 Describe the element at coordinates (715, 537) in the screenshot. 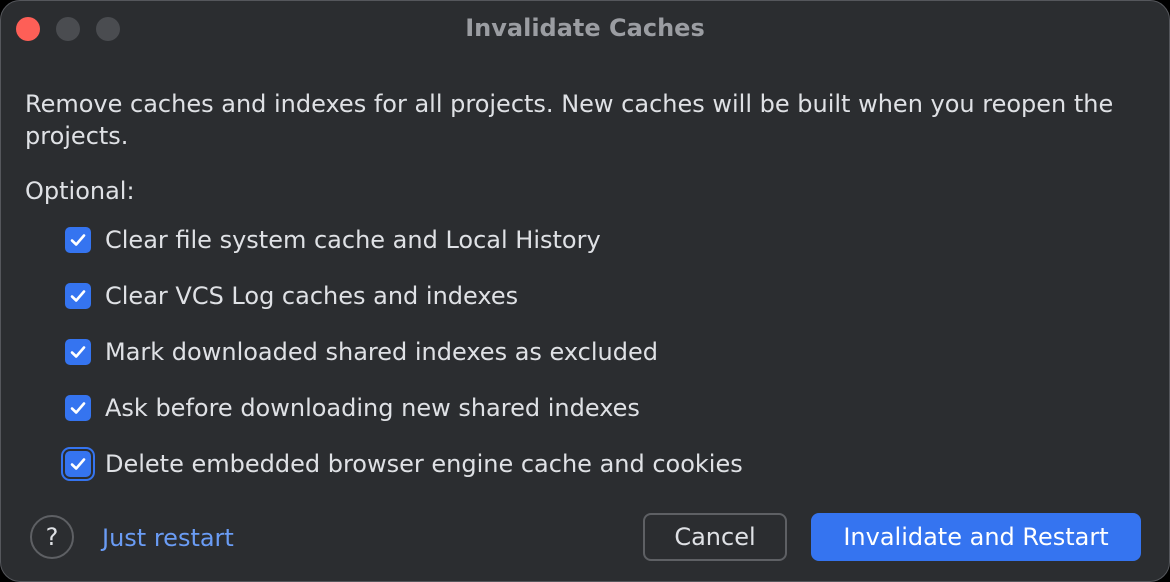

I see `cancel-button: Cancel` at that location.